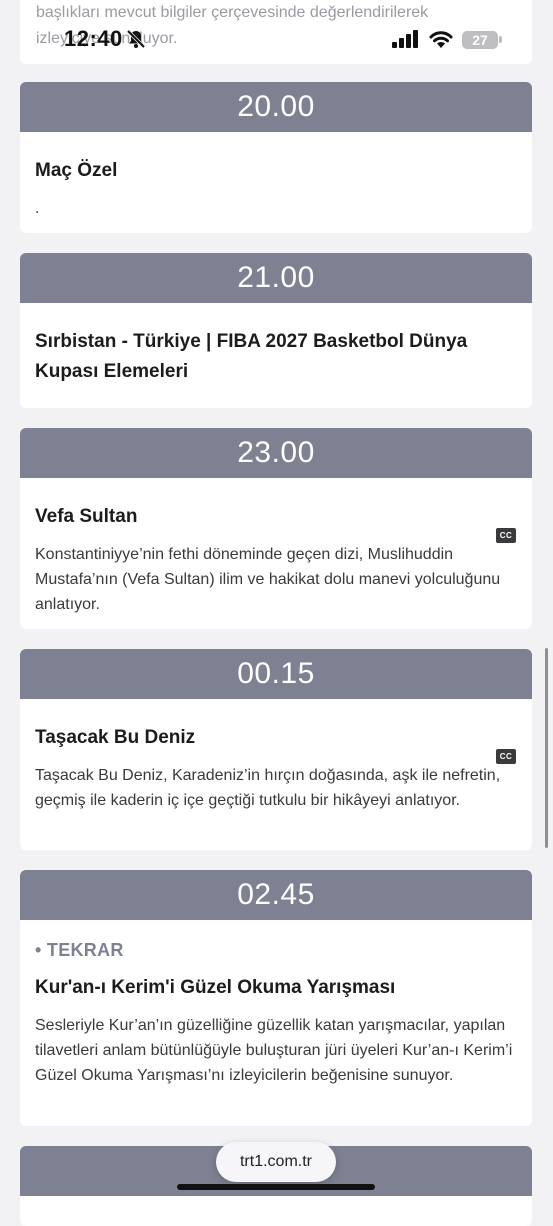  I want to click on status-bar: 12:40 27, so click(276, 38).